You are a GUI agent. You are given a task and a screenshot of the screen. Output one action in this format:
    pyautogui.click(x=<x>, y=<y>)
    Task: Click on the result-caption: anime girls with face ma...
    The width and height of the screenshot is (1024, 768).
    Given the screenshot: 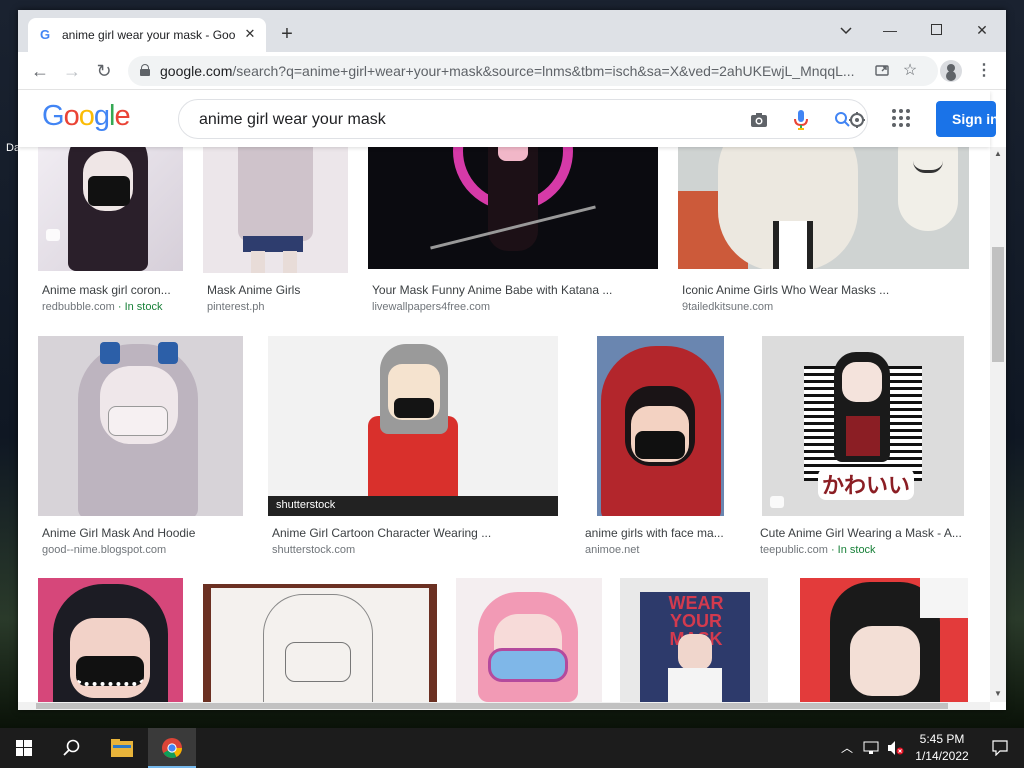 What is the action you would take?
    pyautogui.click(x=660, y=533)
    